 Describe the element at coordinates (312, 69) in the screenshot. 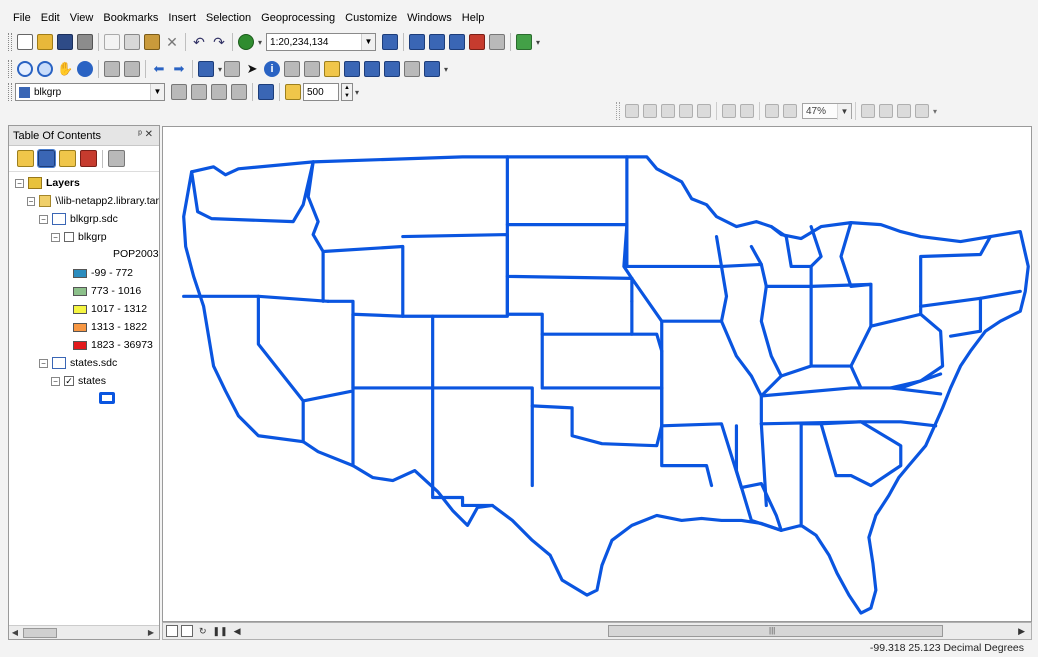

I see `html-popup-icon` at that location.